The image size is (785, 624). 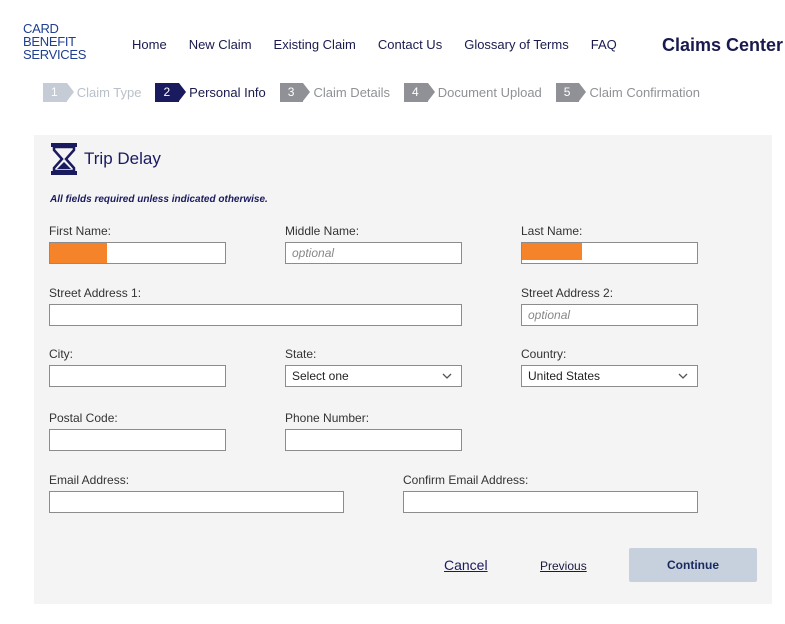 I want to click on middle-name-group: Middle Name: optional, so click(x=373, y=244).